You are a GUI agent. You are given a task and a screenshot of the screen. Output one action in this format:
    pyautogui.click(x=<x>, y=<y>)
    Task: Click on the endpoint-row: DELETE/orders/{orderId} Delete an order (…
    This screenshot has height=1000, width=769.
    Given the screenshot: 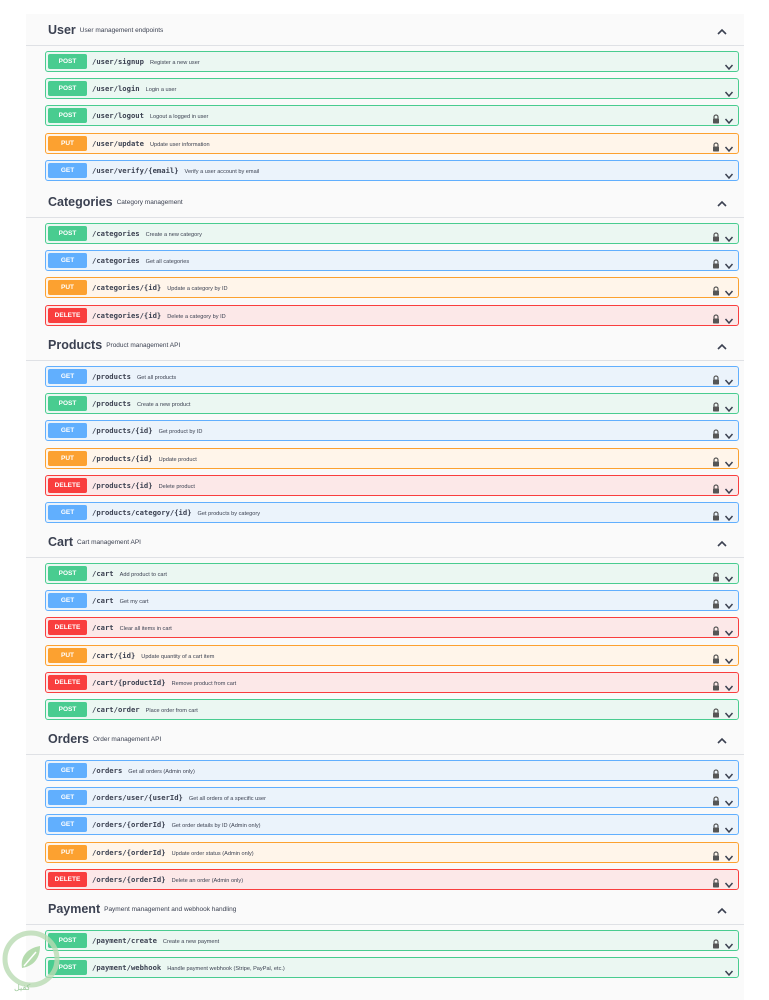 What is the action you would take?
    pyautogui.click(x=392, y=879)
    